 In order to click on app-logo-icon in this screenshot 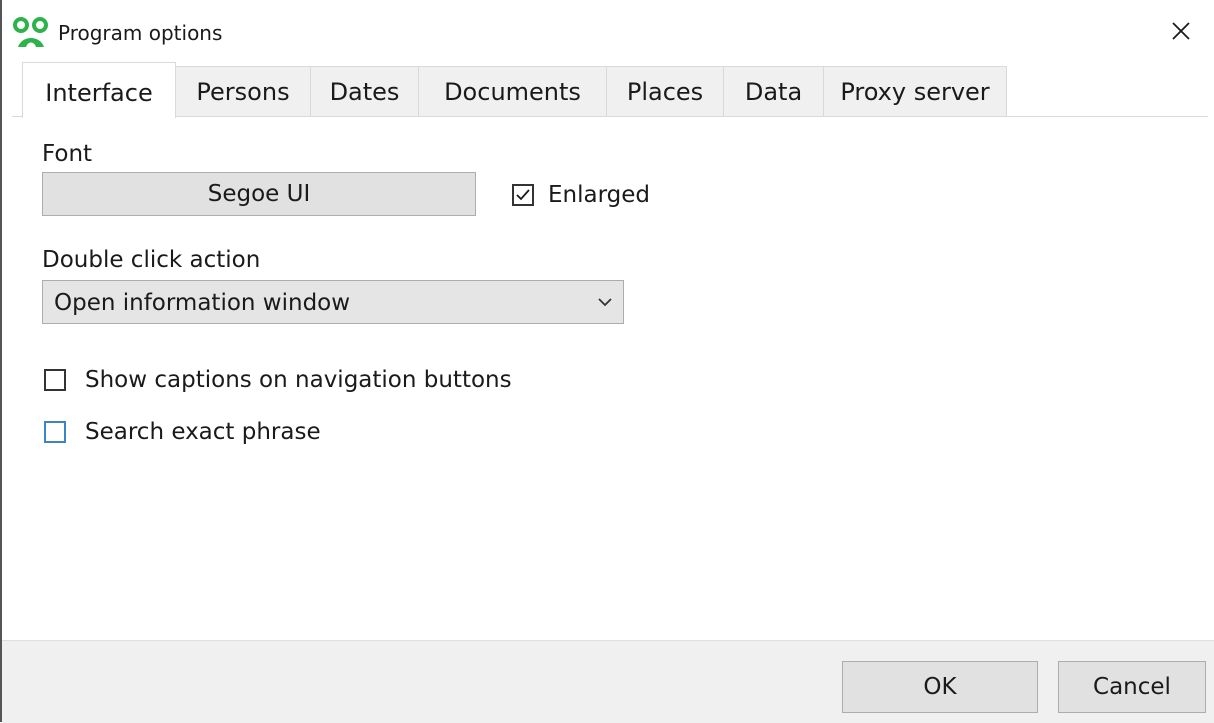, I will do `click(30, 32)`.